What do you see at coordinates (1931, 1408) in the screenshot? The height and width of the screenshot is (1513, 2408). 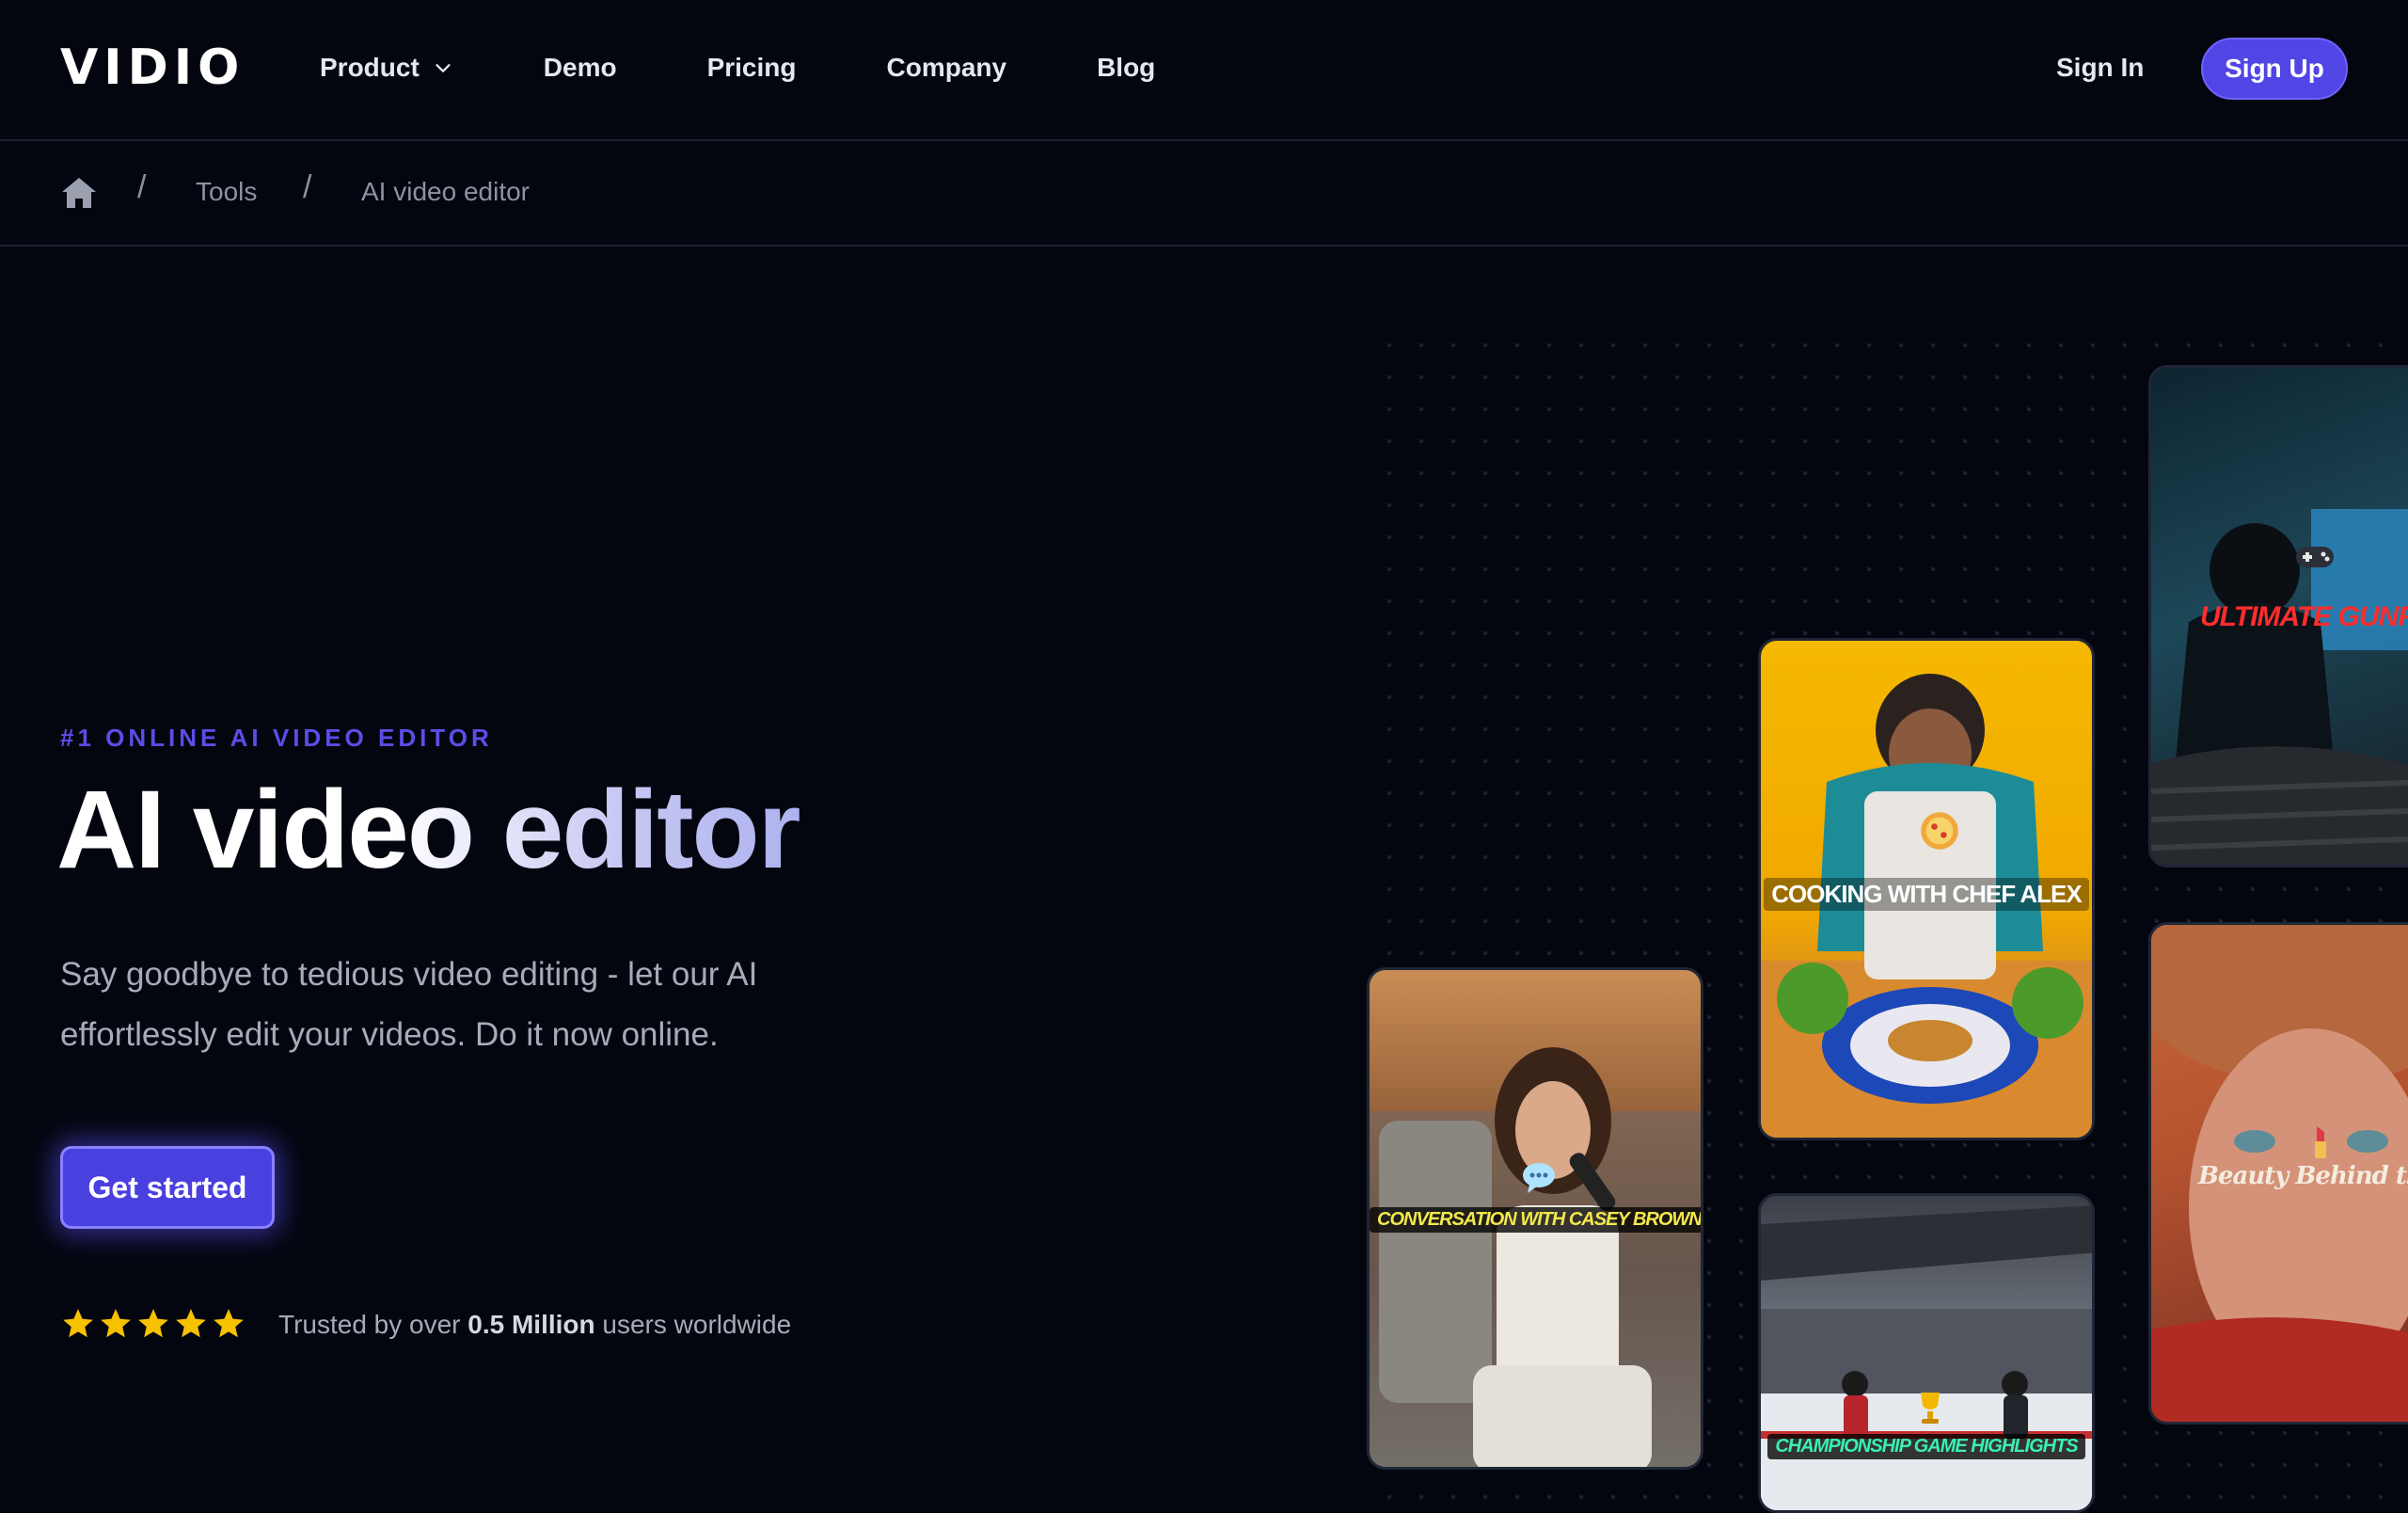 I see `trophy-icon` at bounding box center [1931, 1408].